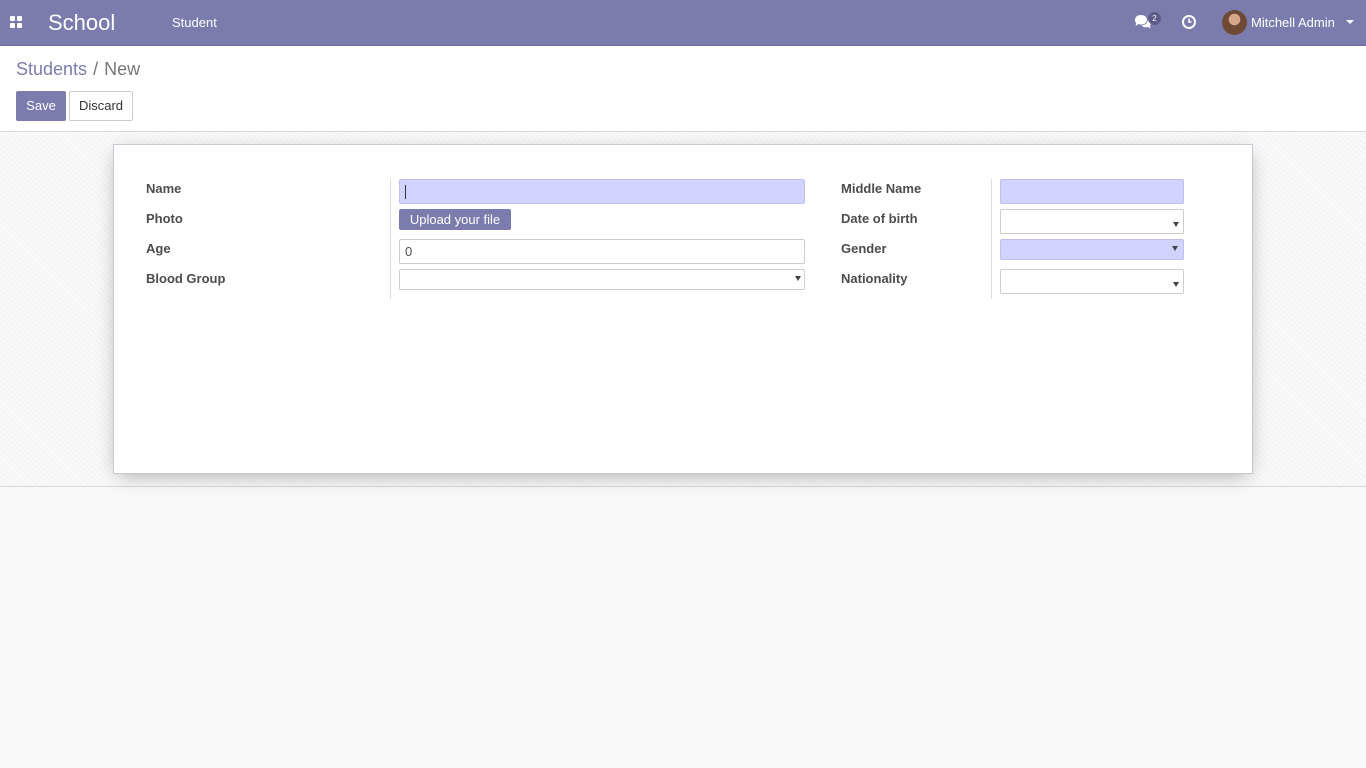 This screenshot has width=1366, height=768. I want to click on discard-button: Discard, so click(101, 106).